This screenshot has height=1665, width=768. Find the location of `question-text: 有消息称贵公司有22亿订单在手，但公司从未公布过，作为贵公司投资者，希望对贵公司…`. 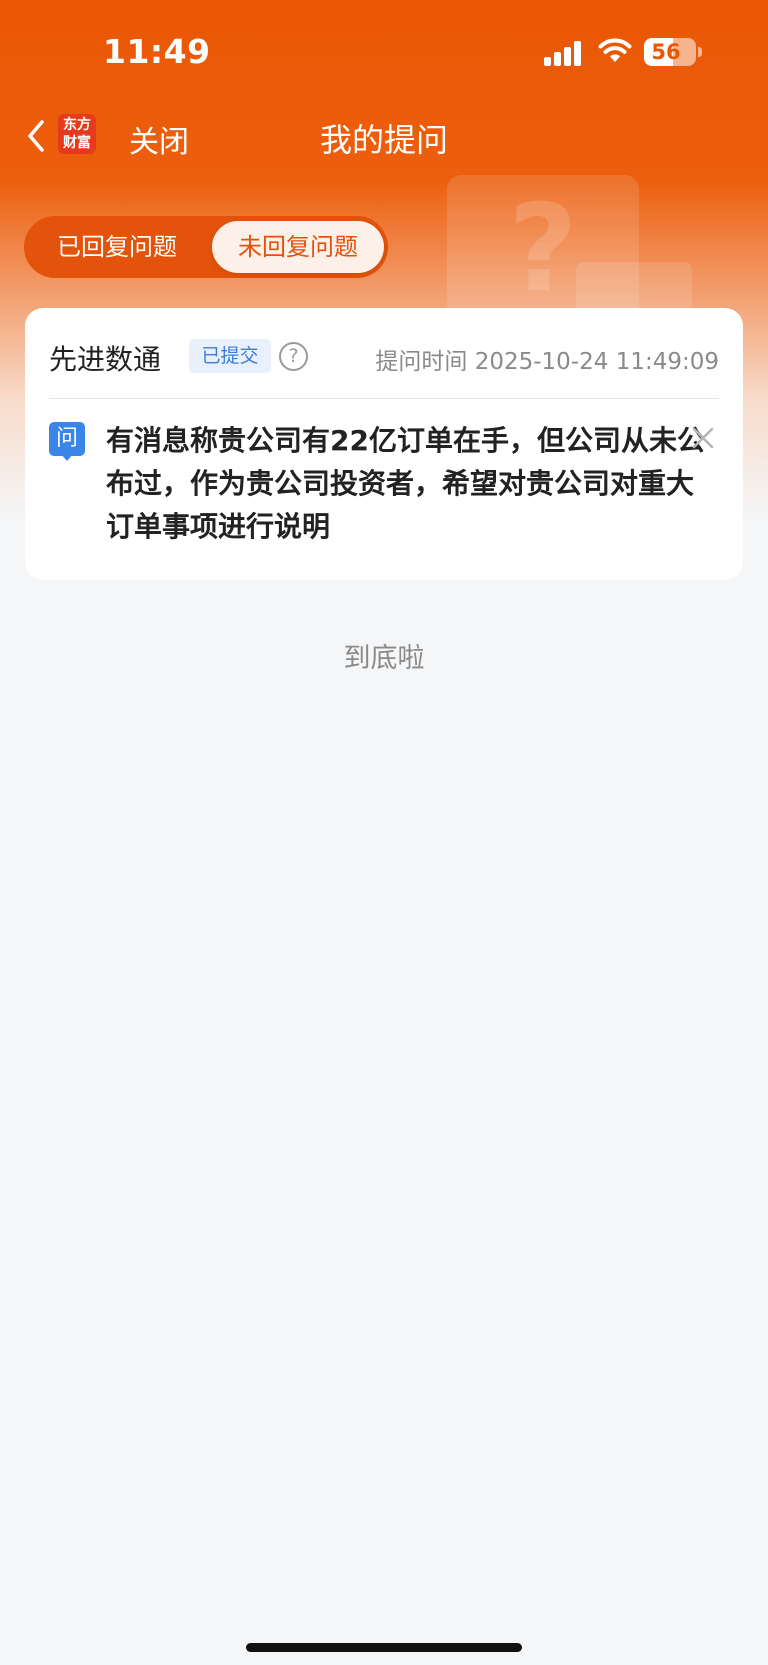

question-text: 有消息称贵公司有22亿订单在手，但公司从未公布过，作为贵公司投资者，希望对贵公司… is located at coordinates (405, 483).